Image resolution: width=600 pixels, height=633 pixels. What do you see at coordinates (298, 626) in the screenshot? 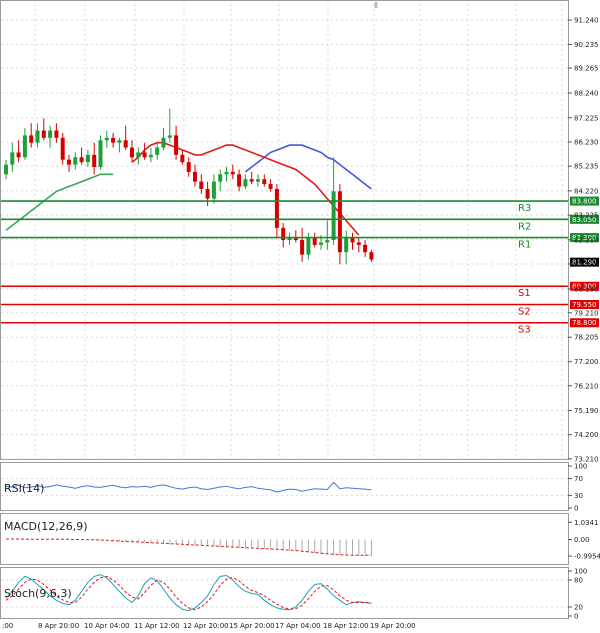
I see `x-tick-label: 17 Apr 04:00` at bounding box center [298, 626].